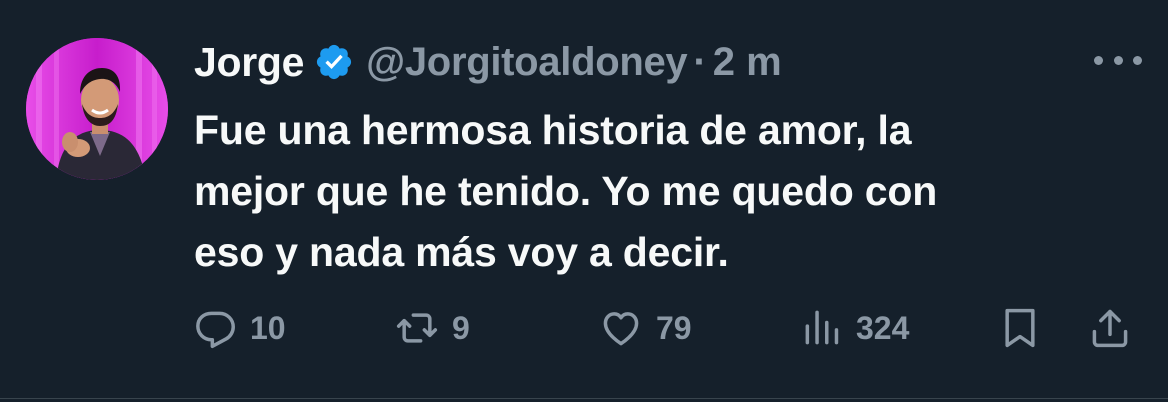 The width and height of the screenshot is (1168, 402). I want to click on avatar, so click(97, 109).